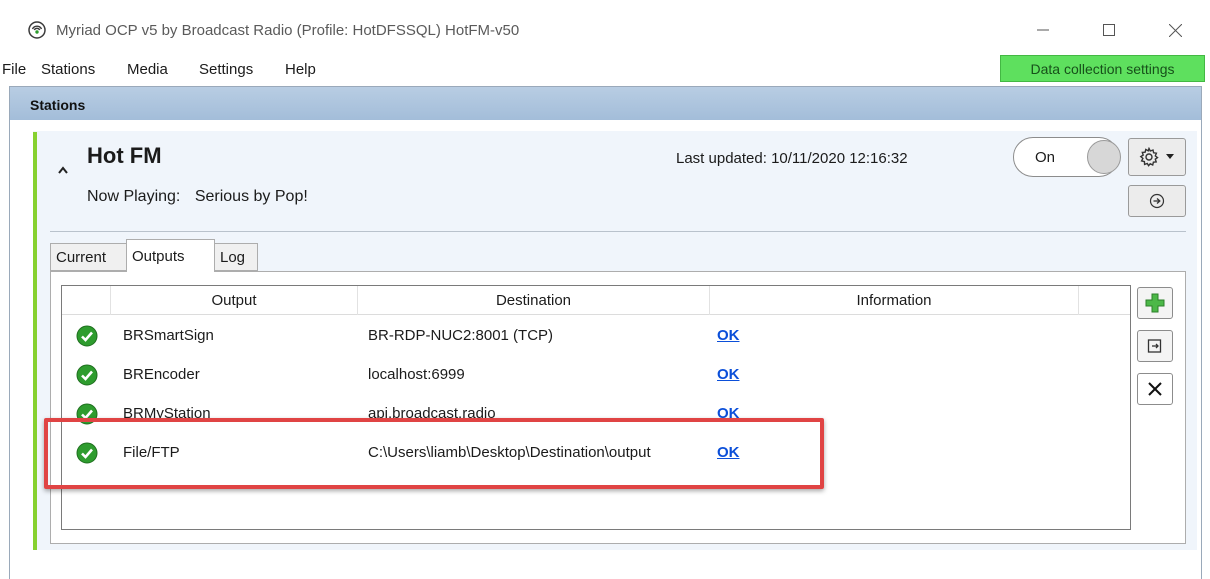  I want to click on add-output-button, so click(1155, 303).